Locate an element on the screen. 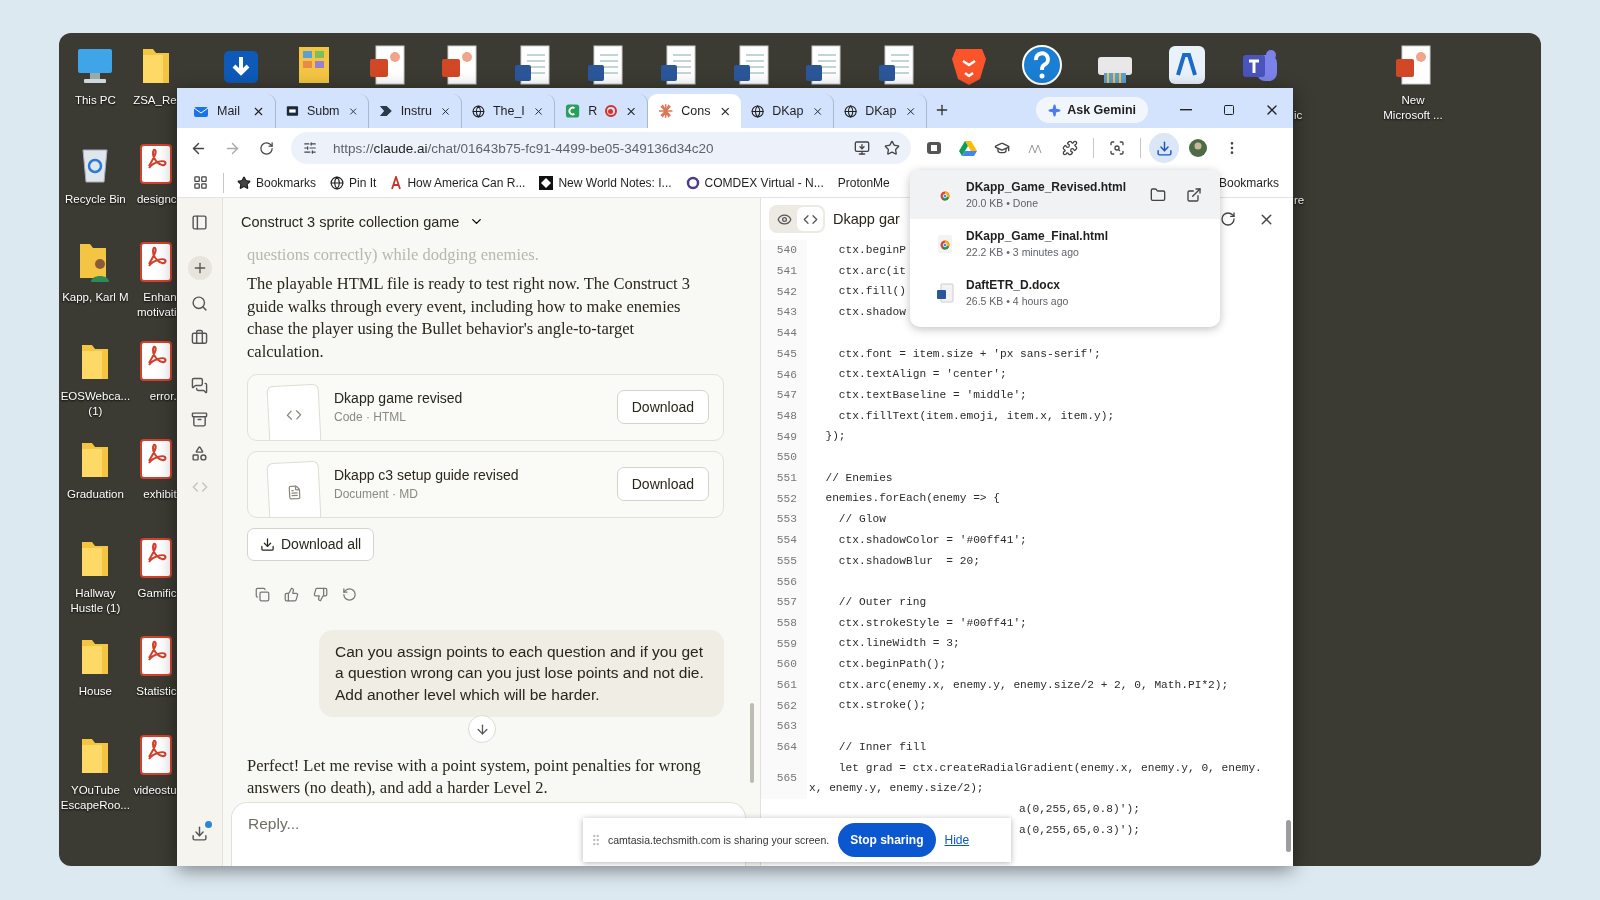 The height and width of the screenshot is (900, 1600). retry-button is located at coordinates (349, 594).